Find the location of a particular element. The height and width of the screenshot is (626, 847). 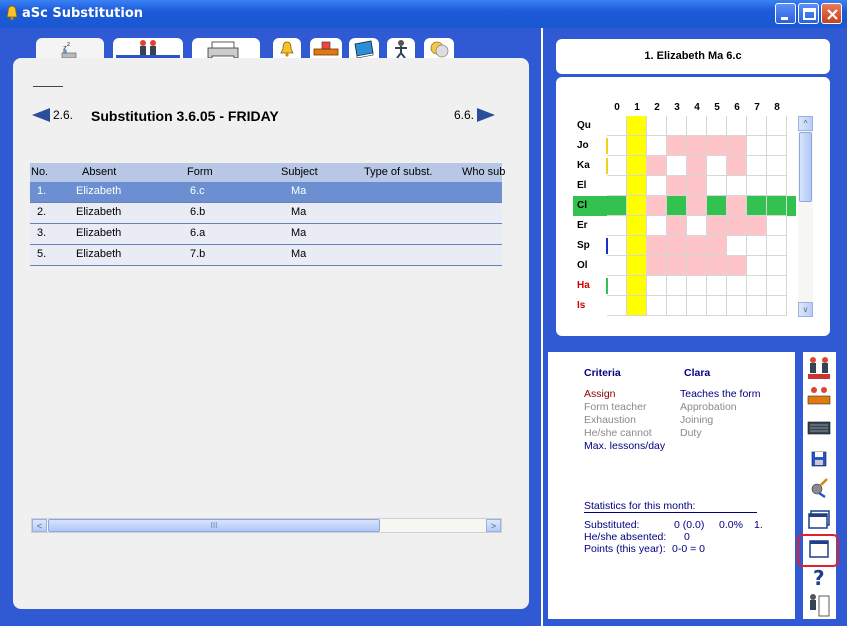

table-row: 3. Elizabeth 6.a Ma is located at coordinates (266, 234).